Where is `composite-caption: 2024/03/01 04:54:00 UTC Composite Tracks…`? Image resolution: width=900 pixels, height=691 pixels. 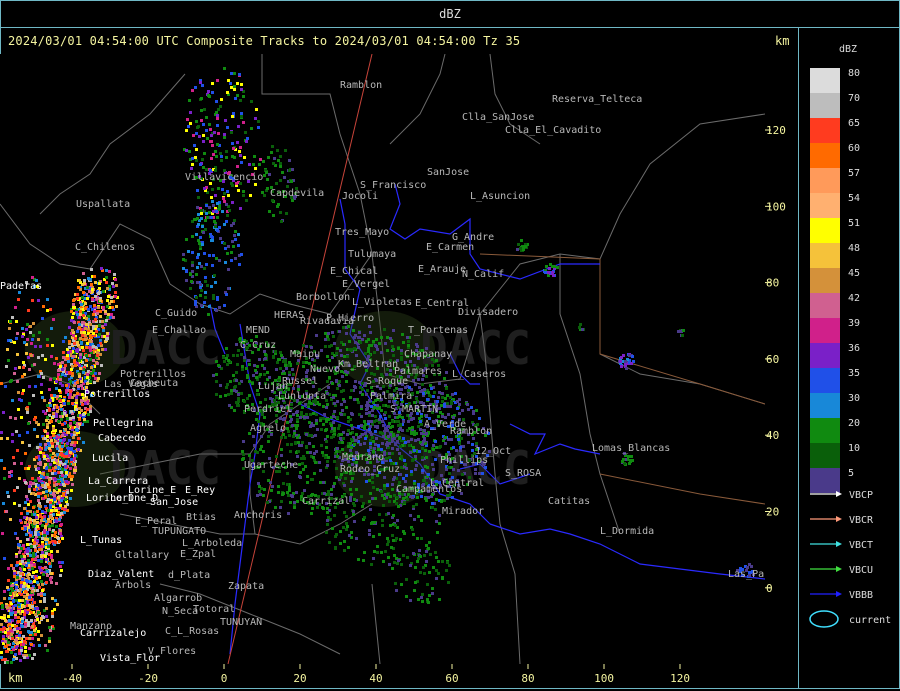
composite-caption: 2024/03/01 04:54:00 UTC Composite Tracks… is located at coordinates (264, 41).